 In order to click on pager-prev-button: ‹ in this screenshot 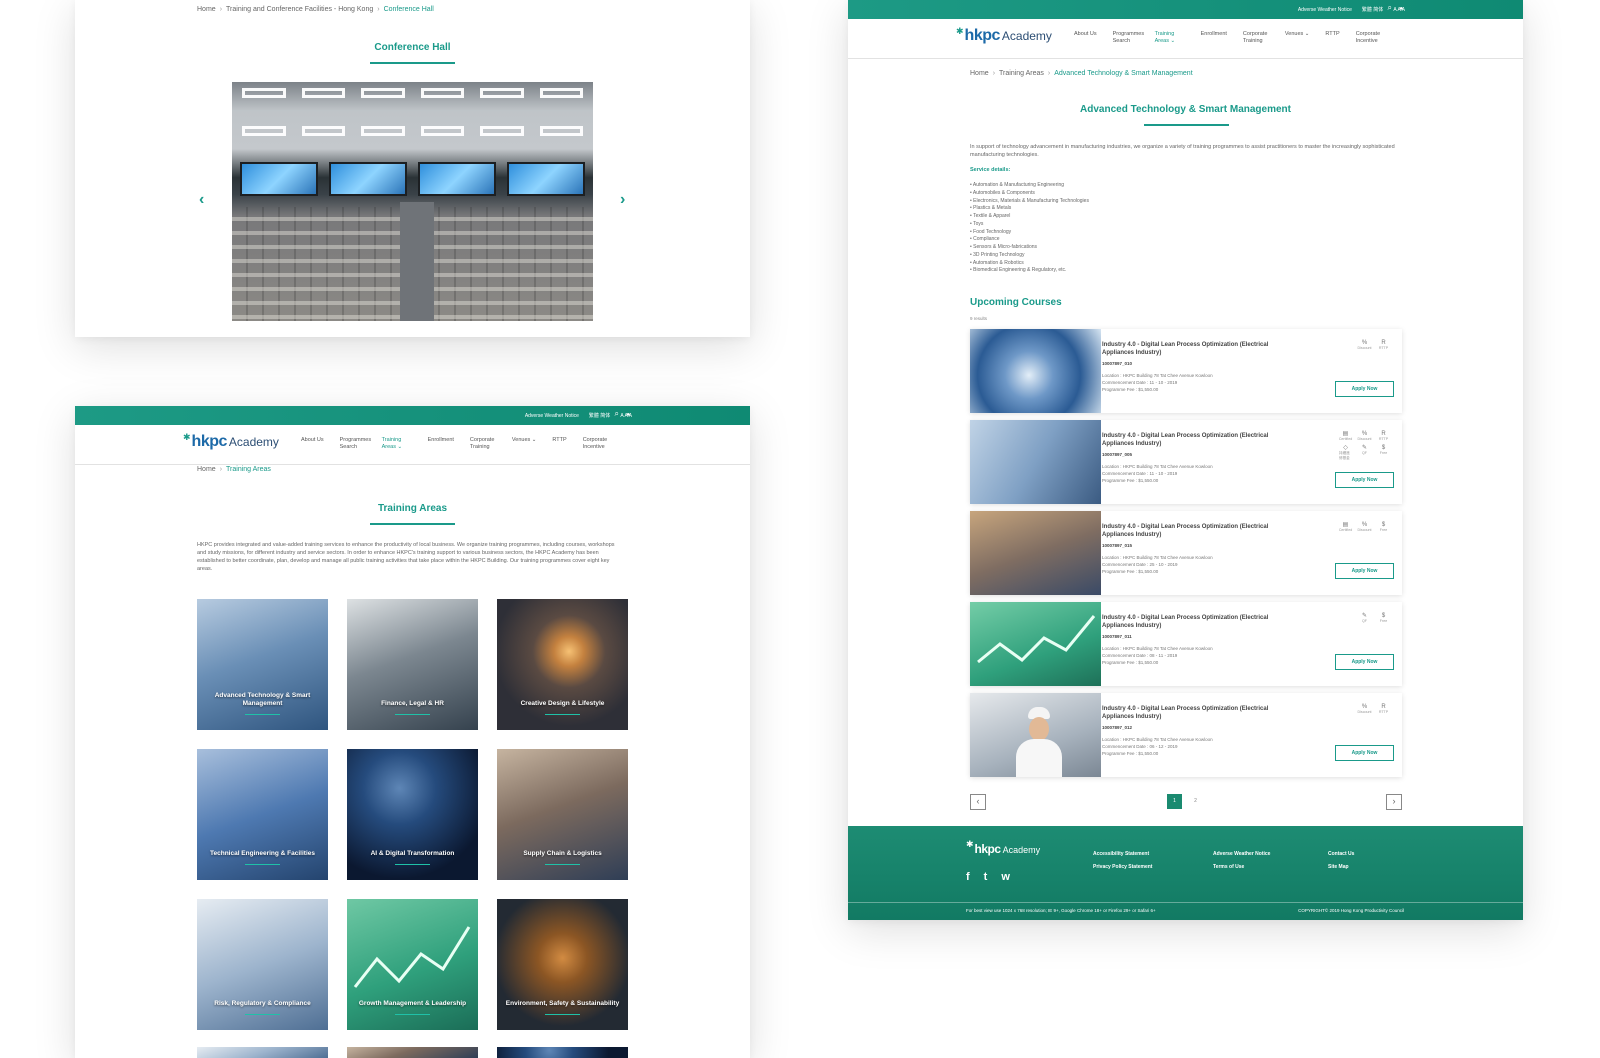, I will do `click(978, 802)`.